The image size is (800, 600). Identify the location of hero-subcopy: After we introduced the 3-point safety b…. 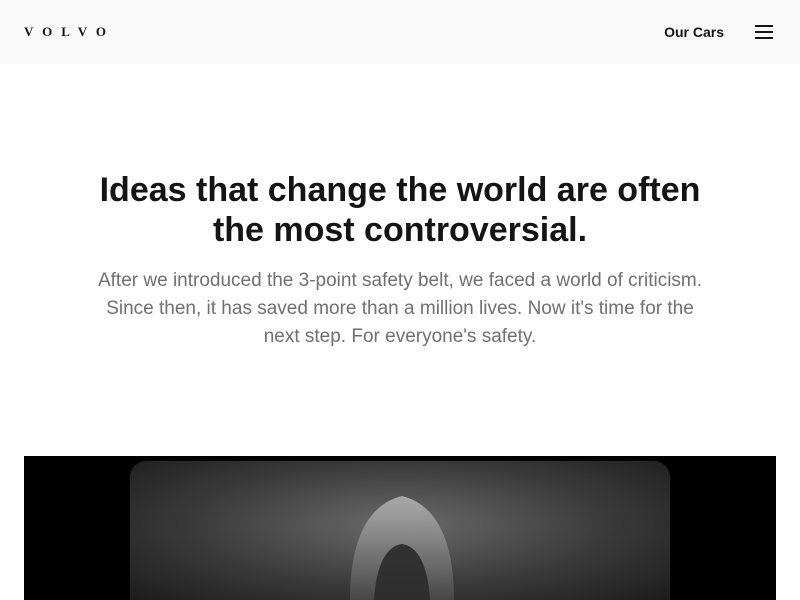
(400, 308).